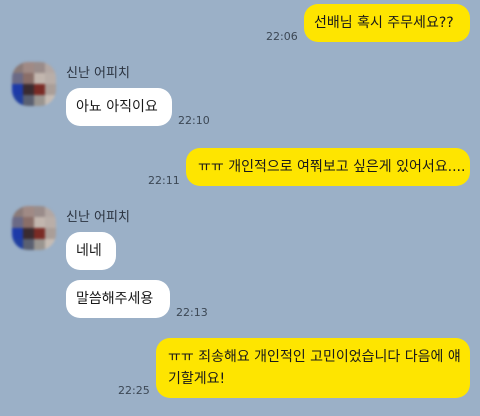  I want to click on their-message-bubble: 네네, so click(91, 251).